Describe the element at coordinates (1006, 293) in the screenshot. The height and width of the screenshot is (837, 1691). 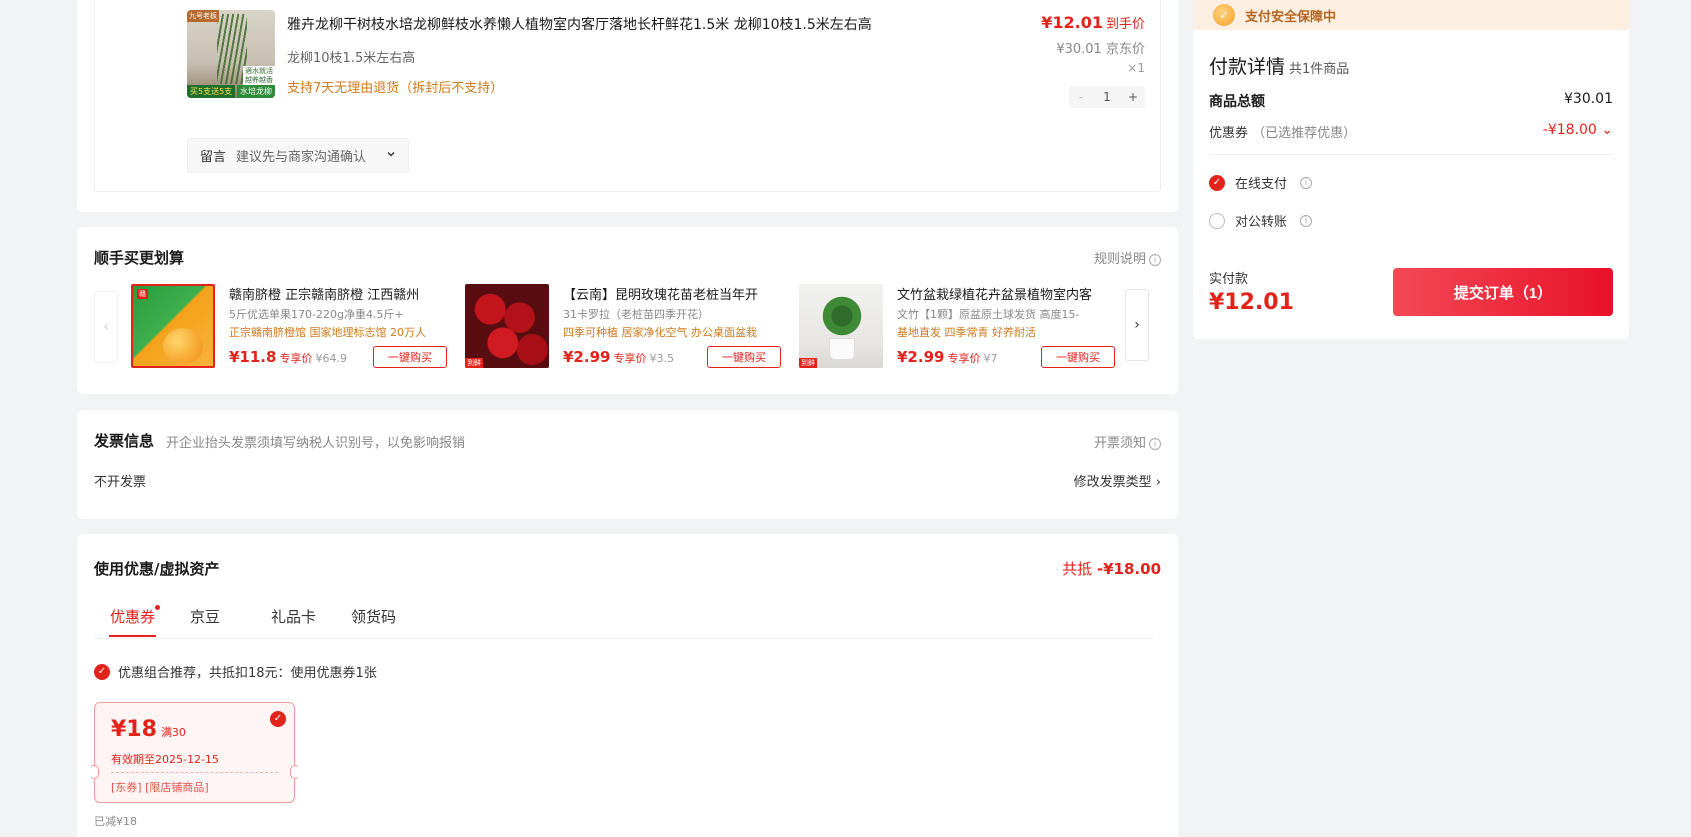
I see `reco-name: 文竹盆栽绿植花卉盆景植物室内客` at that location.